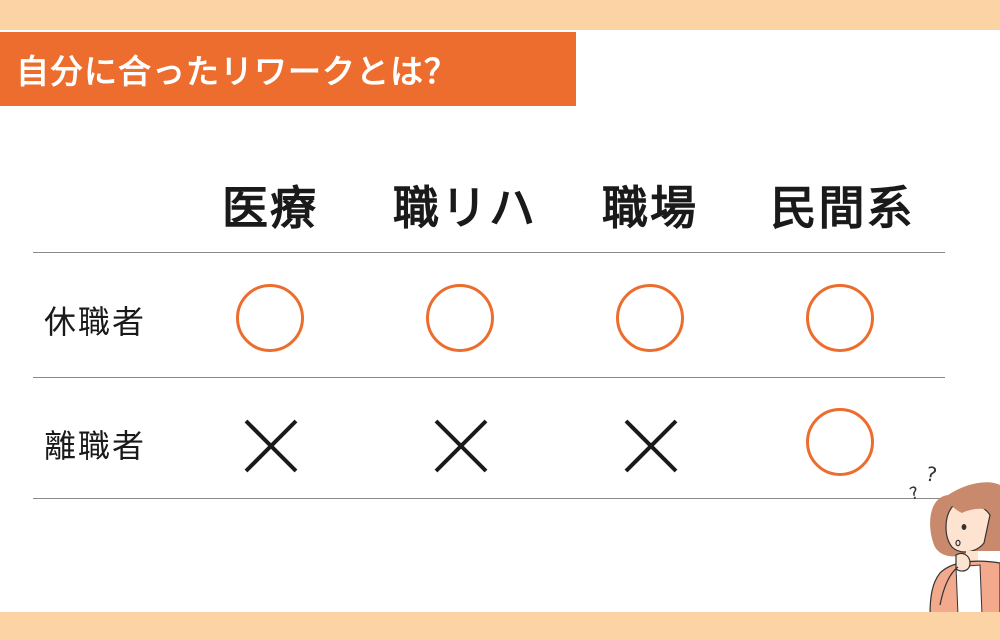 Image resolution: width=1000 pixels, height=640 pixels. I want to click on title-banner: 自分に合ったリワークとは？, so click(288, 69).